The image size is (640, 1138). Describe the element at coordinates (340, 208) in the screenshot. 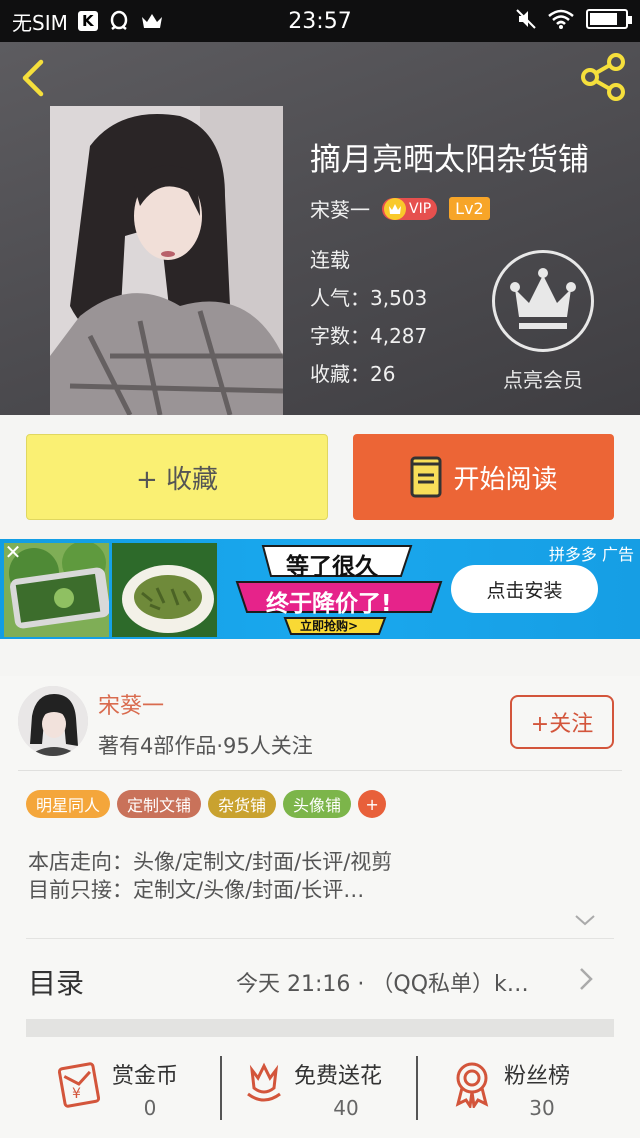

I see `author-name: 宋葵一` at that location.